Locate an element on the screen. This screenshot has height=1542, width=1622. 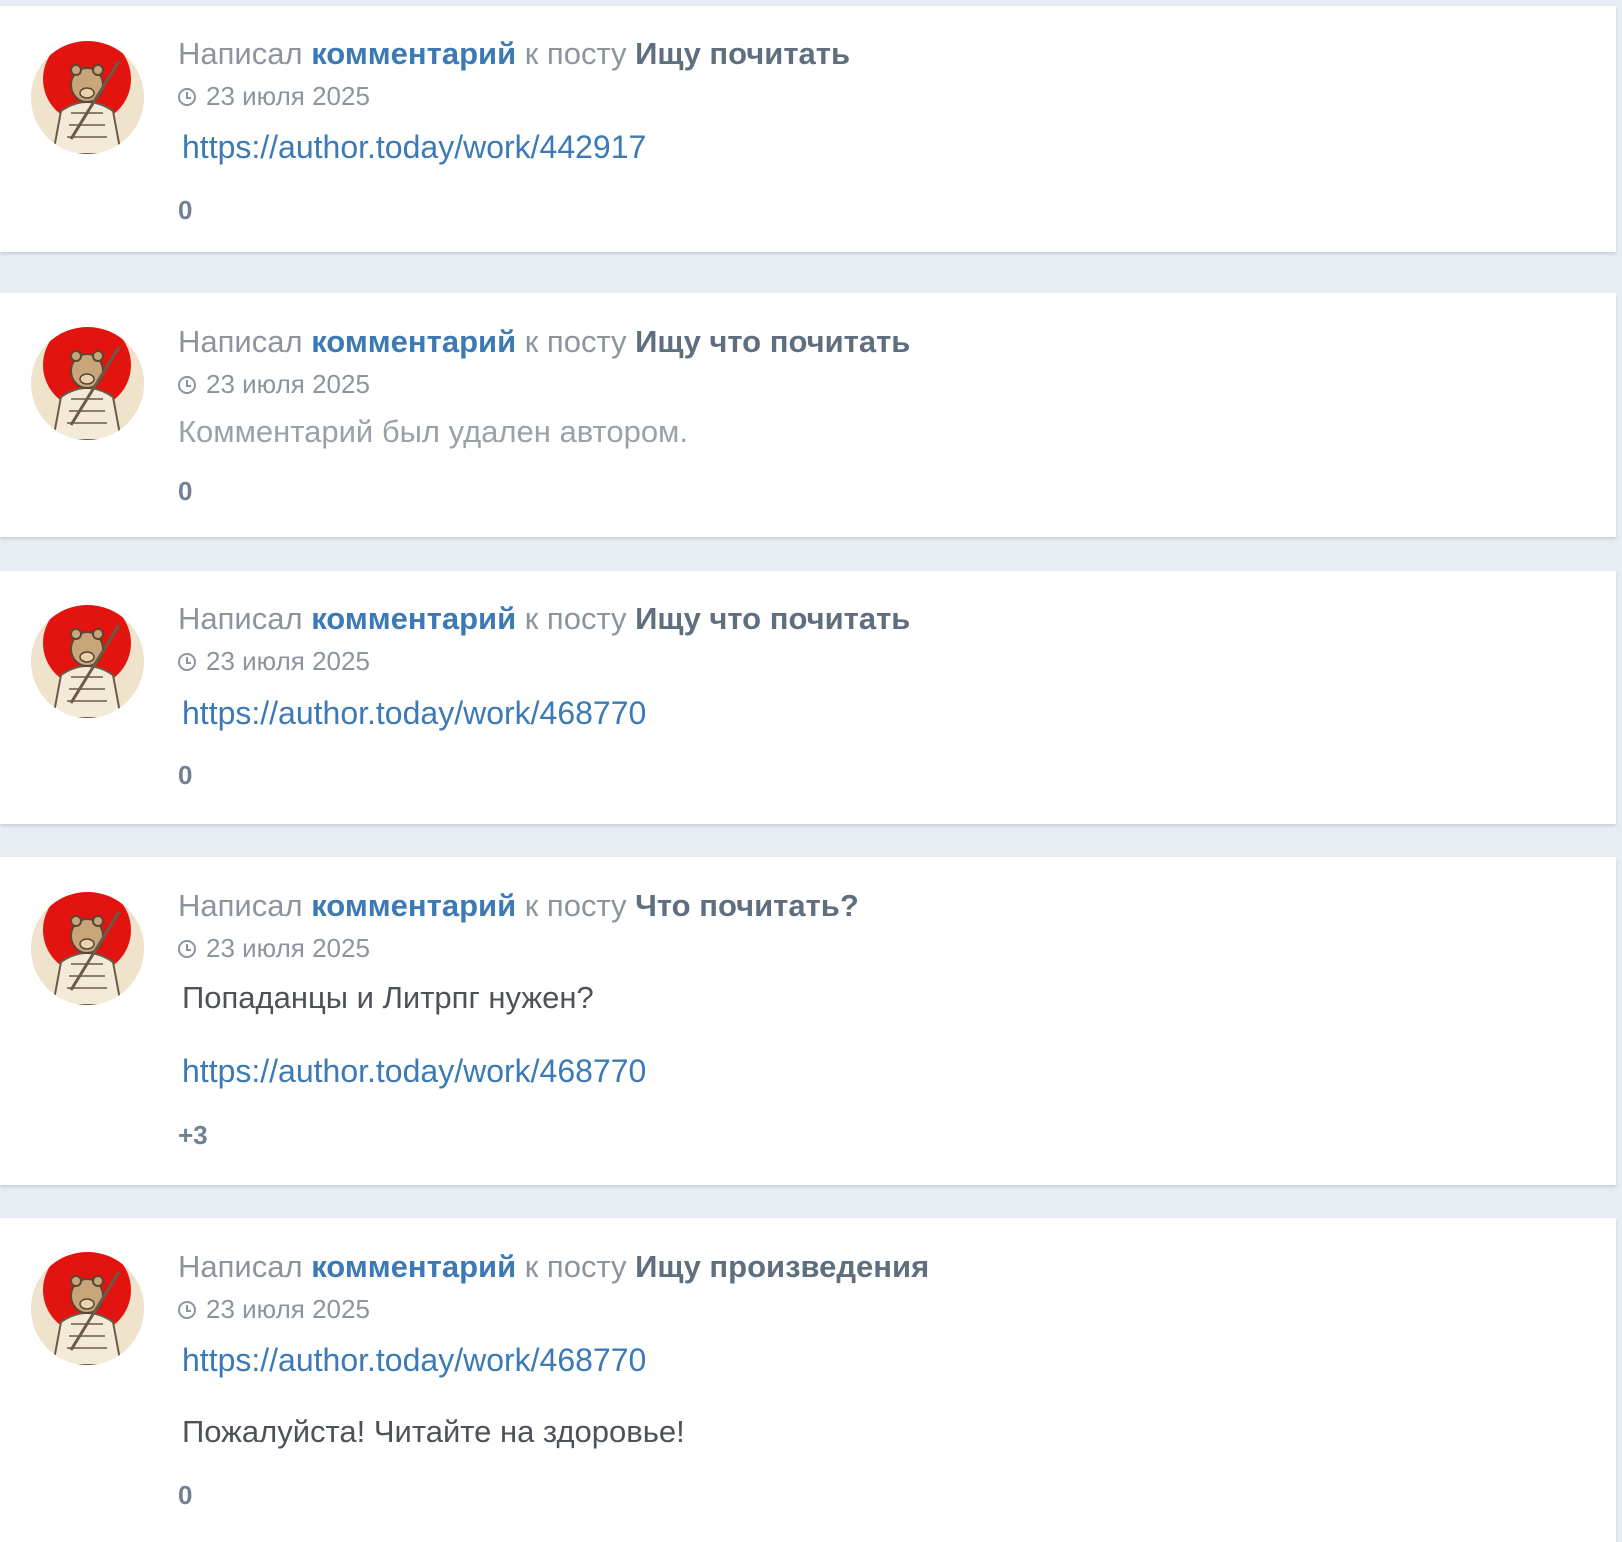
comment-text: Попаданцы и Литрпг нужен? is located at coordinates (388, 997).